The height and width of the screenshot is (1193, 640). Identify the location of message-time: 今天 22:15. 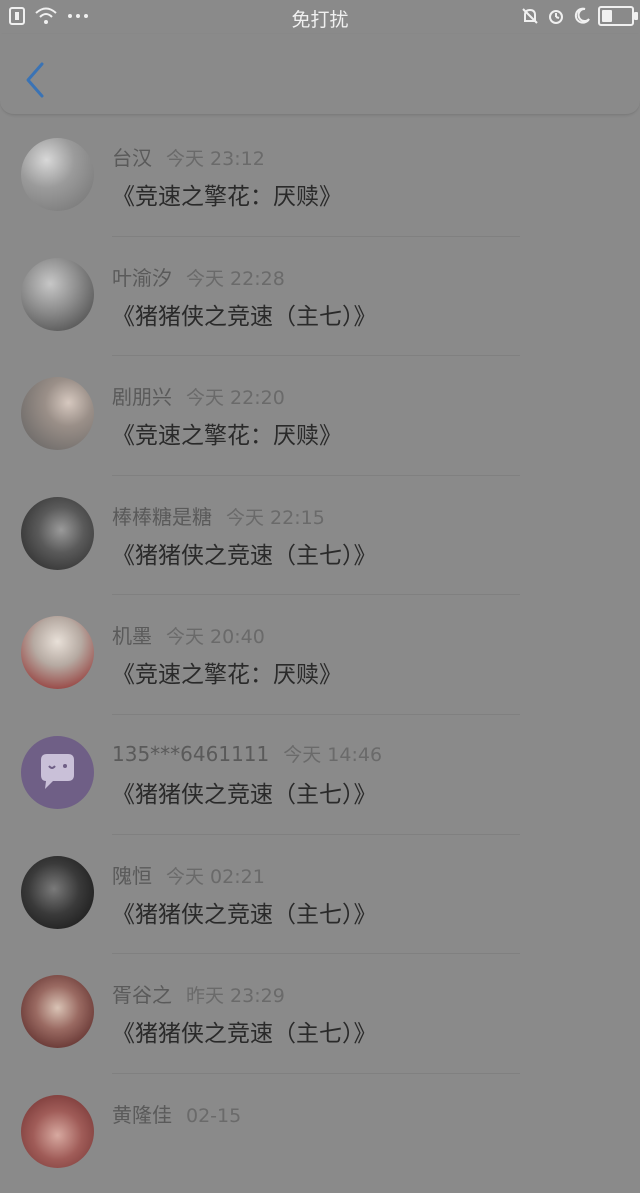
(275, 517).